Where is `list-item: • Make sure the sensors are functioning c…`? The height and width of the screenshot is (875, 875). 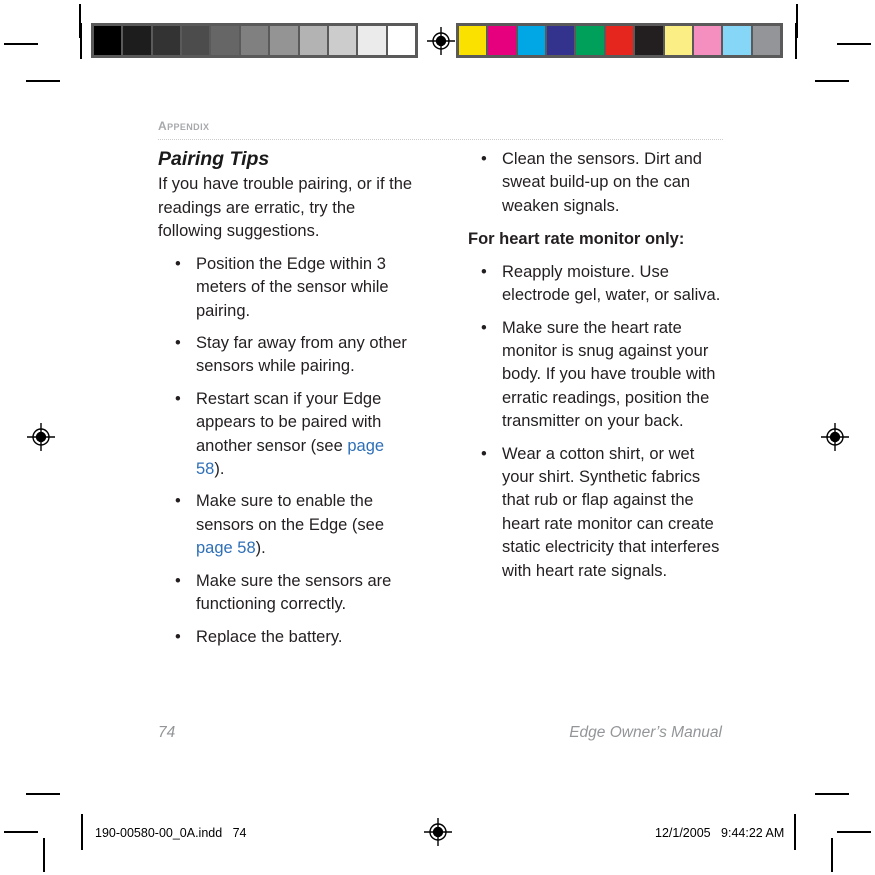
list-item: • Make sure the sensors are functioning c… is located at coordinates (287, 593).